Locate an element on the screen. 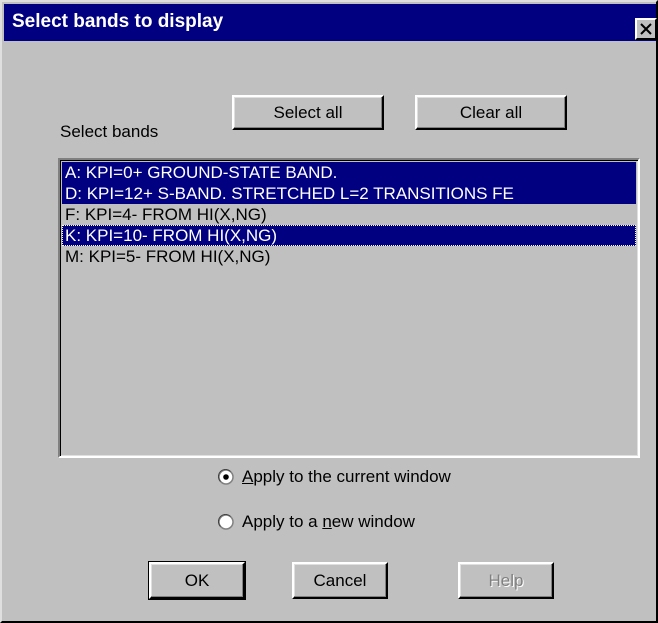 Image resolution: width=658 pixels, height=623 pixels. close-icon is located at coordinates (646, 29).